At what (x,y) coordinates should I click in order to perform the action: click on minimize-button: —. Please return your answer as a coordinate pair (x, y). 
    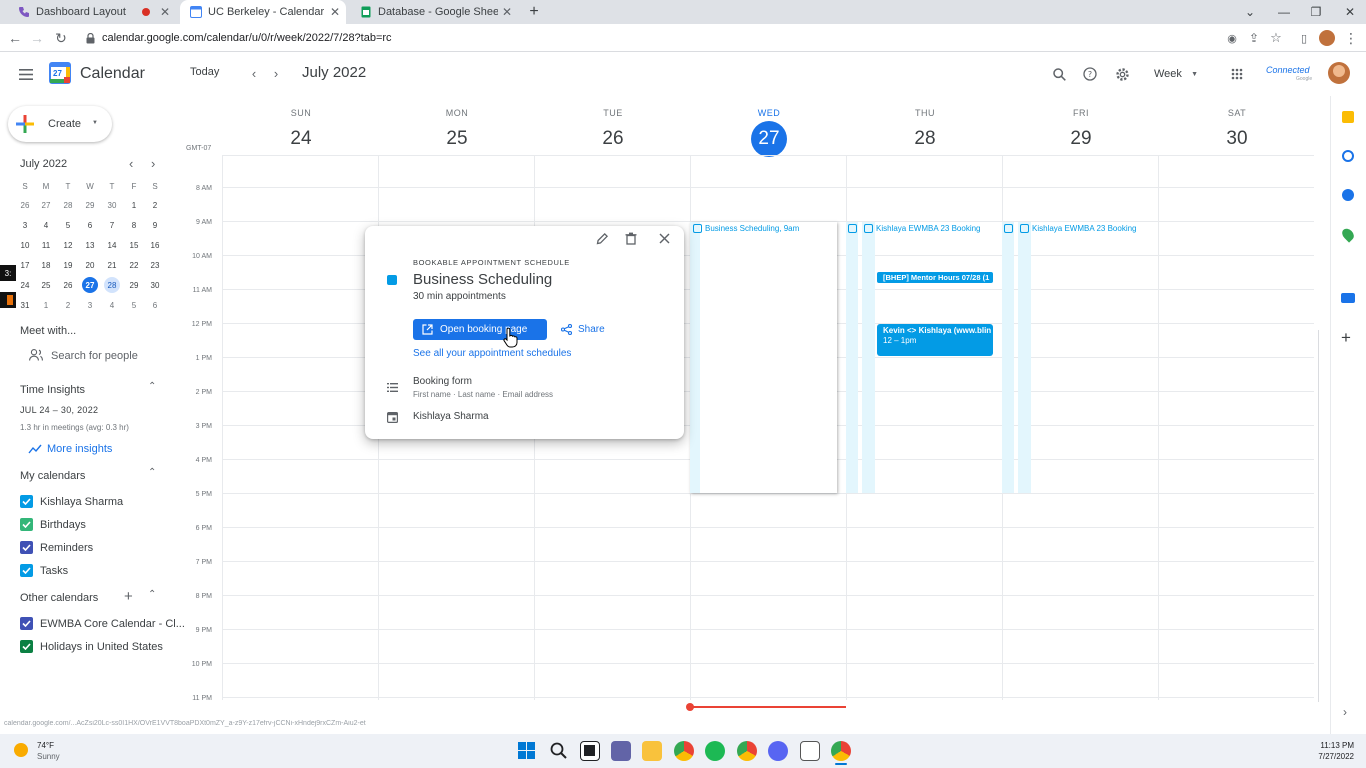
    Looking at the image, I should click on (1284, 12).